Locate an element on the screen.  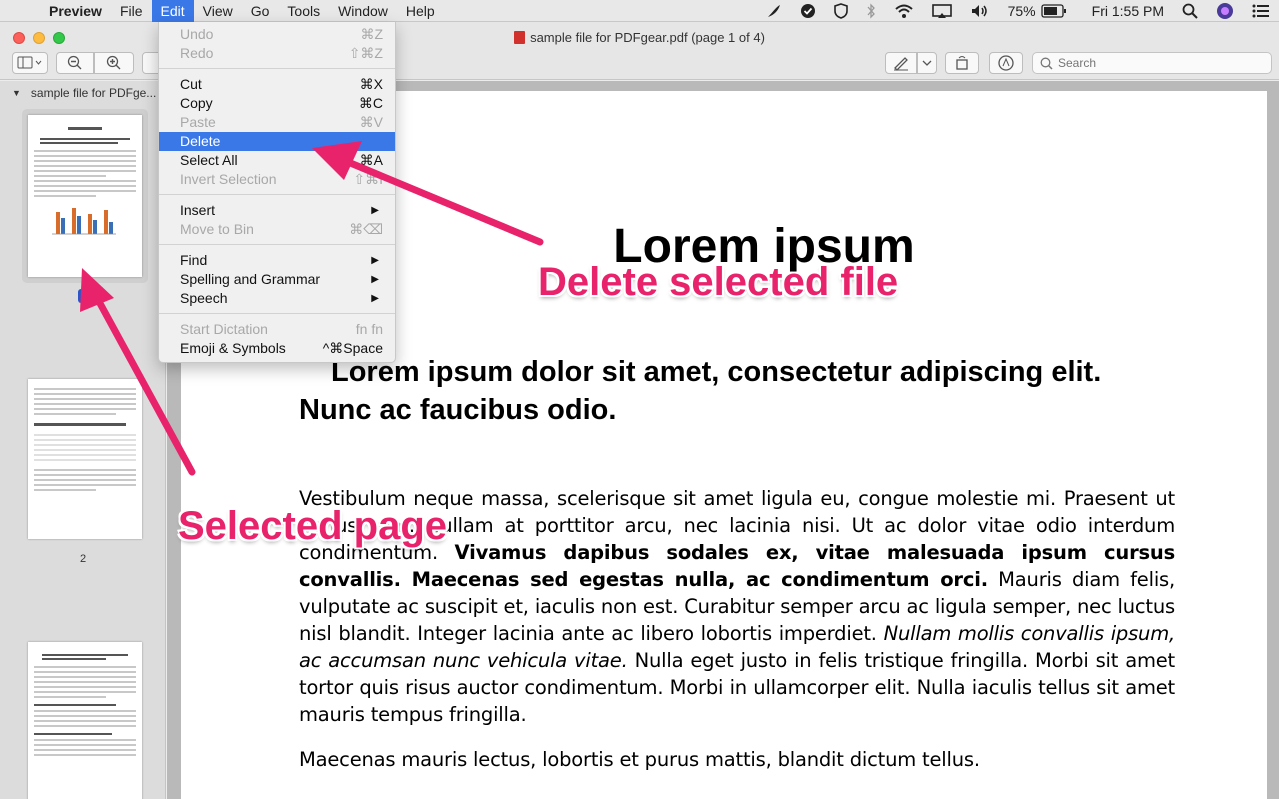
menu-item-move-to-bin: Move to Bin ⌘⌫ is located at coordinates (277, 229).